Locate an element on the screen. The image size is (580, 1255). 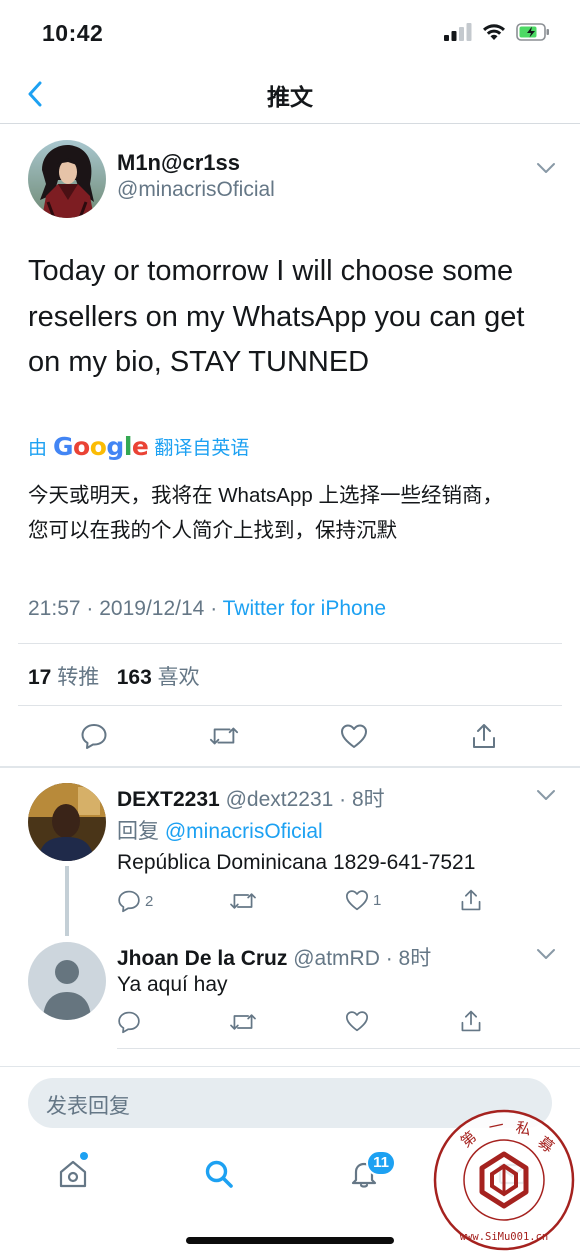
reply-like-button is located at coordinates (357, 1021).